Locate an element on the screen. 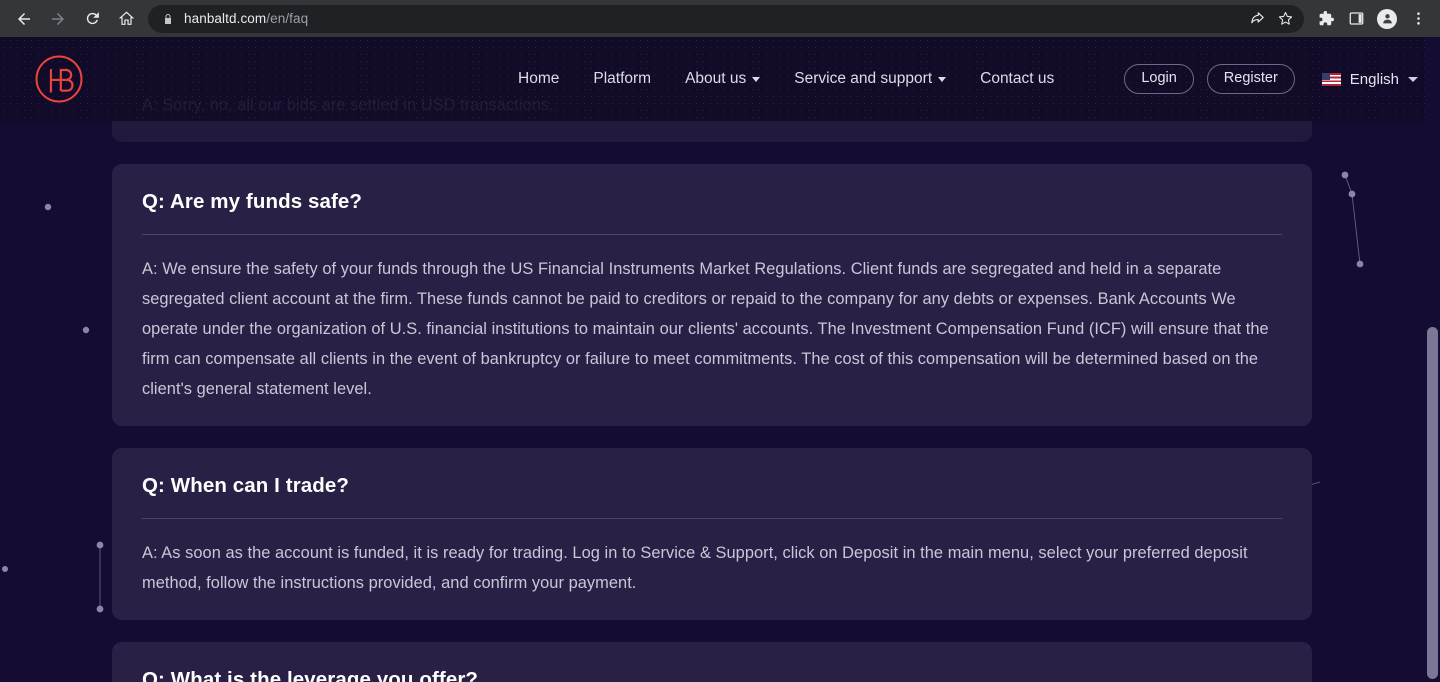  faq-question: Q: When can I trade? is located at coordinates (246, 485).